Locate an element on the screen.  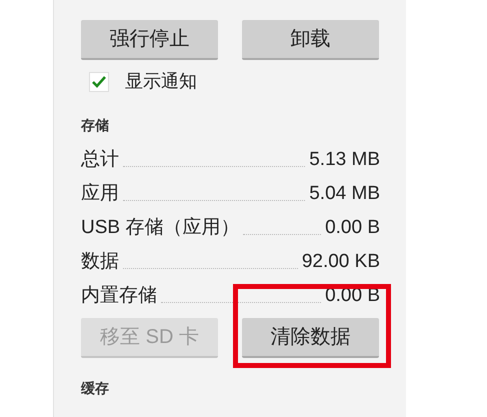
checkbox-label: 显示通知 is located at coordinates (161, 81).